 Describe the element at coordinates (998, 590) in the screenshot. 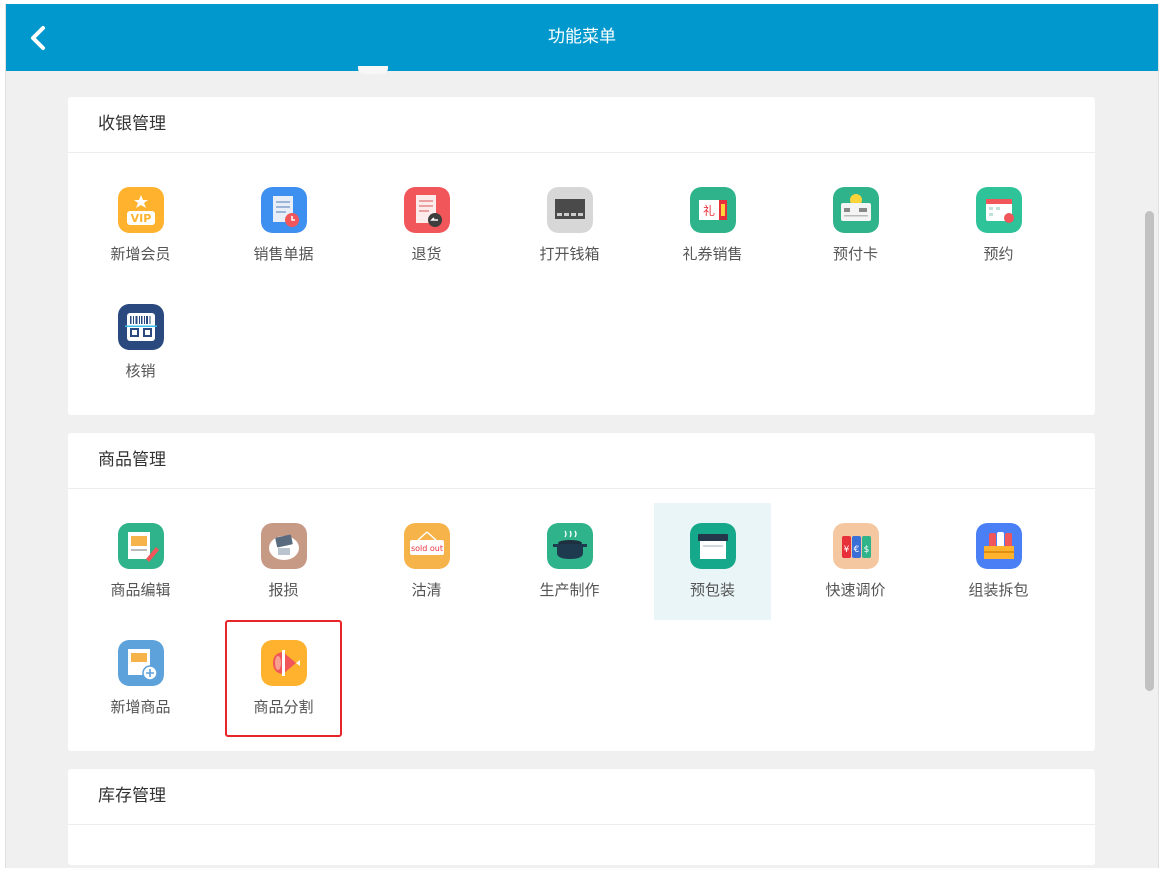

I see `menu-item-label: 组装拆包` at that location.